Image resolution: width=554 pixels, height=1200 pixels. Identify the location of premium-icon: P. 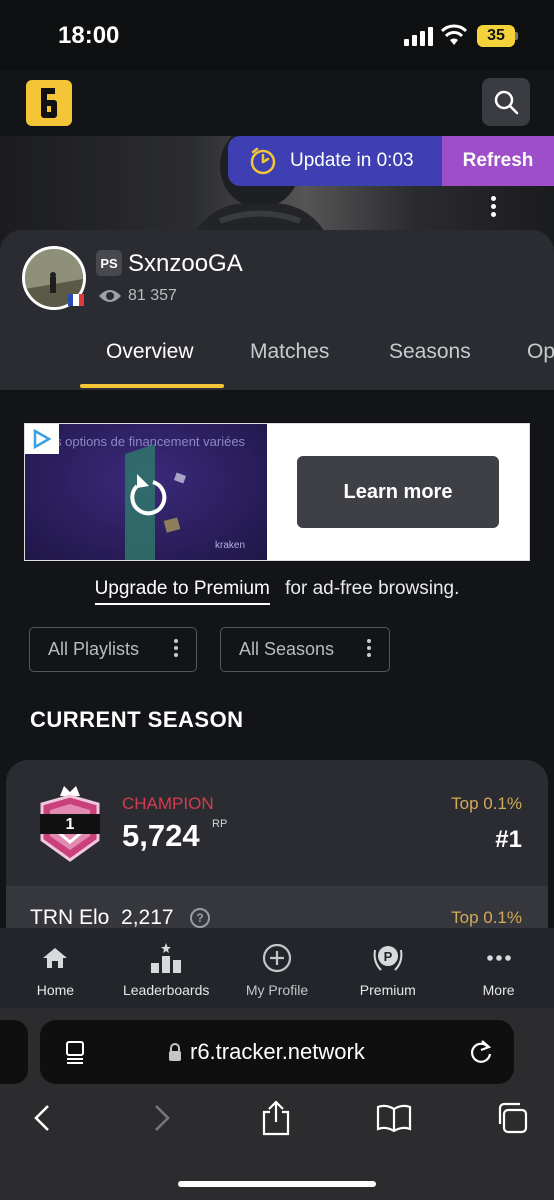
(388, 958).